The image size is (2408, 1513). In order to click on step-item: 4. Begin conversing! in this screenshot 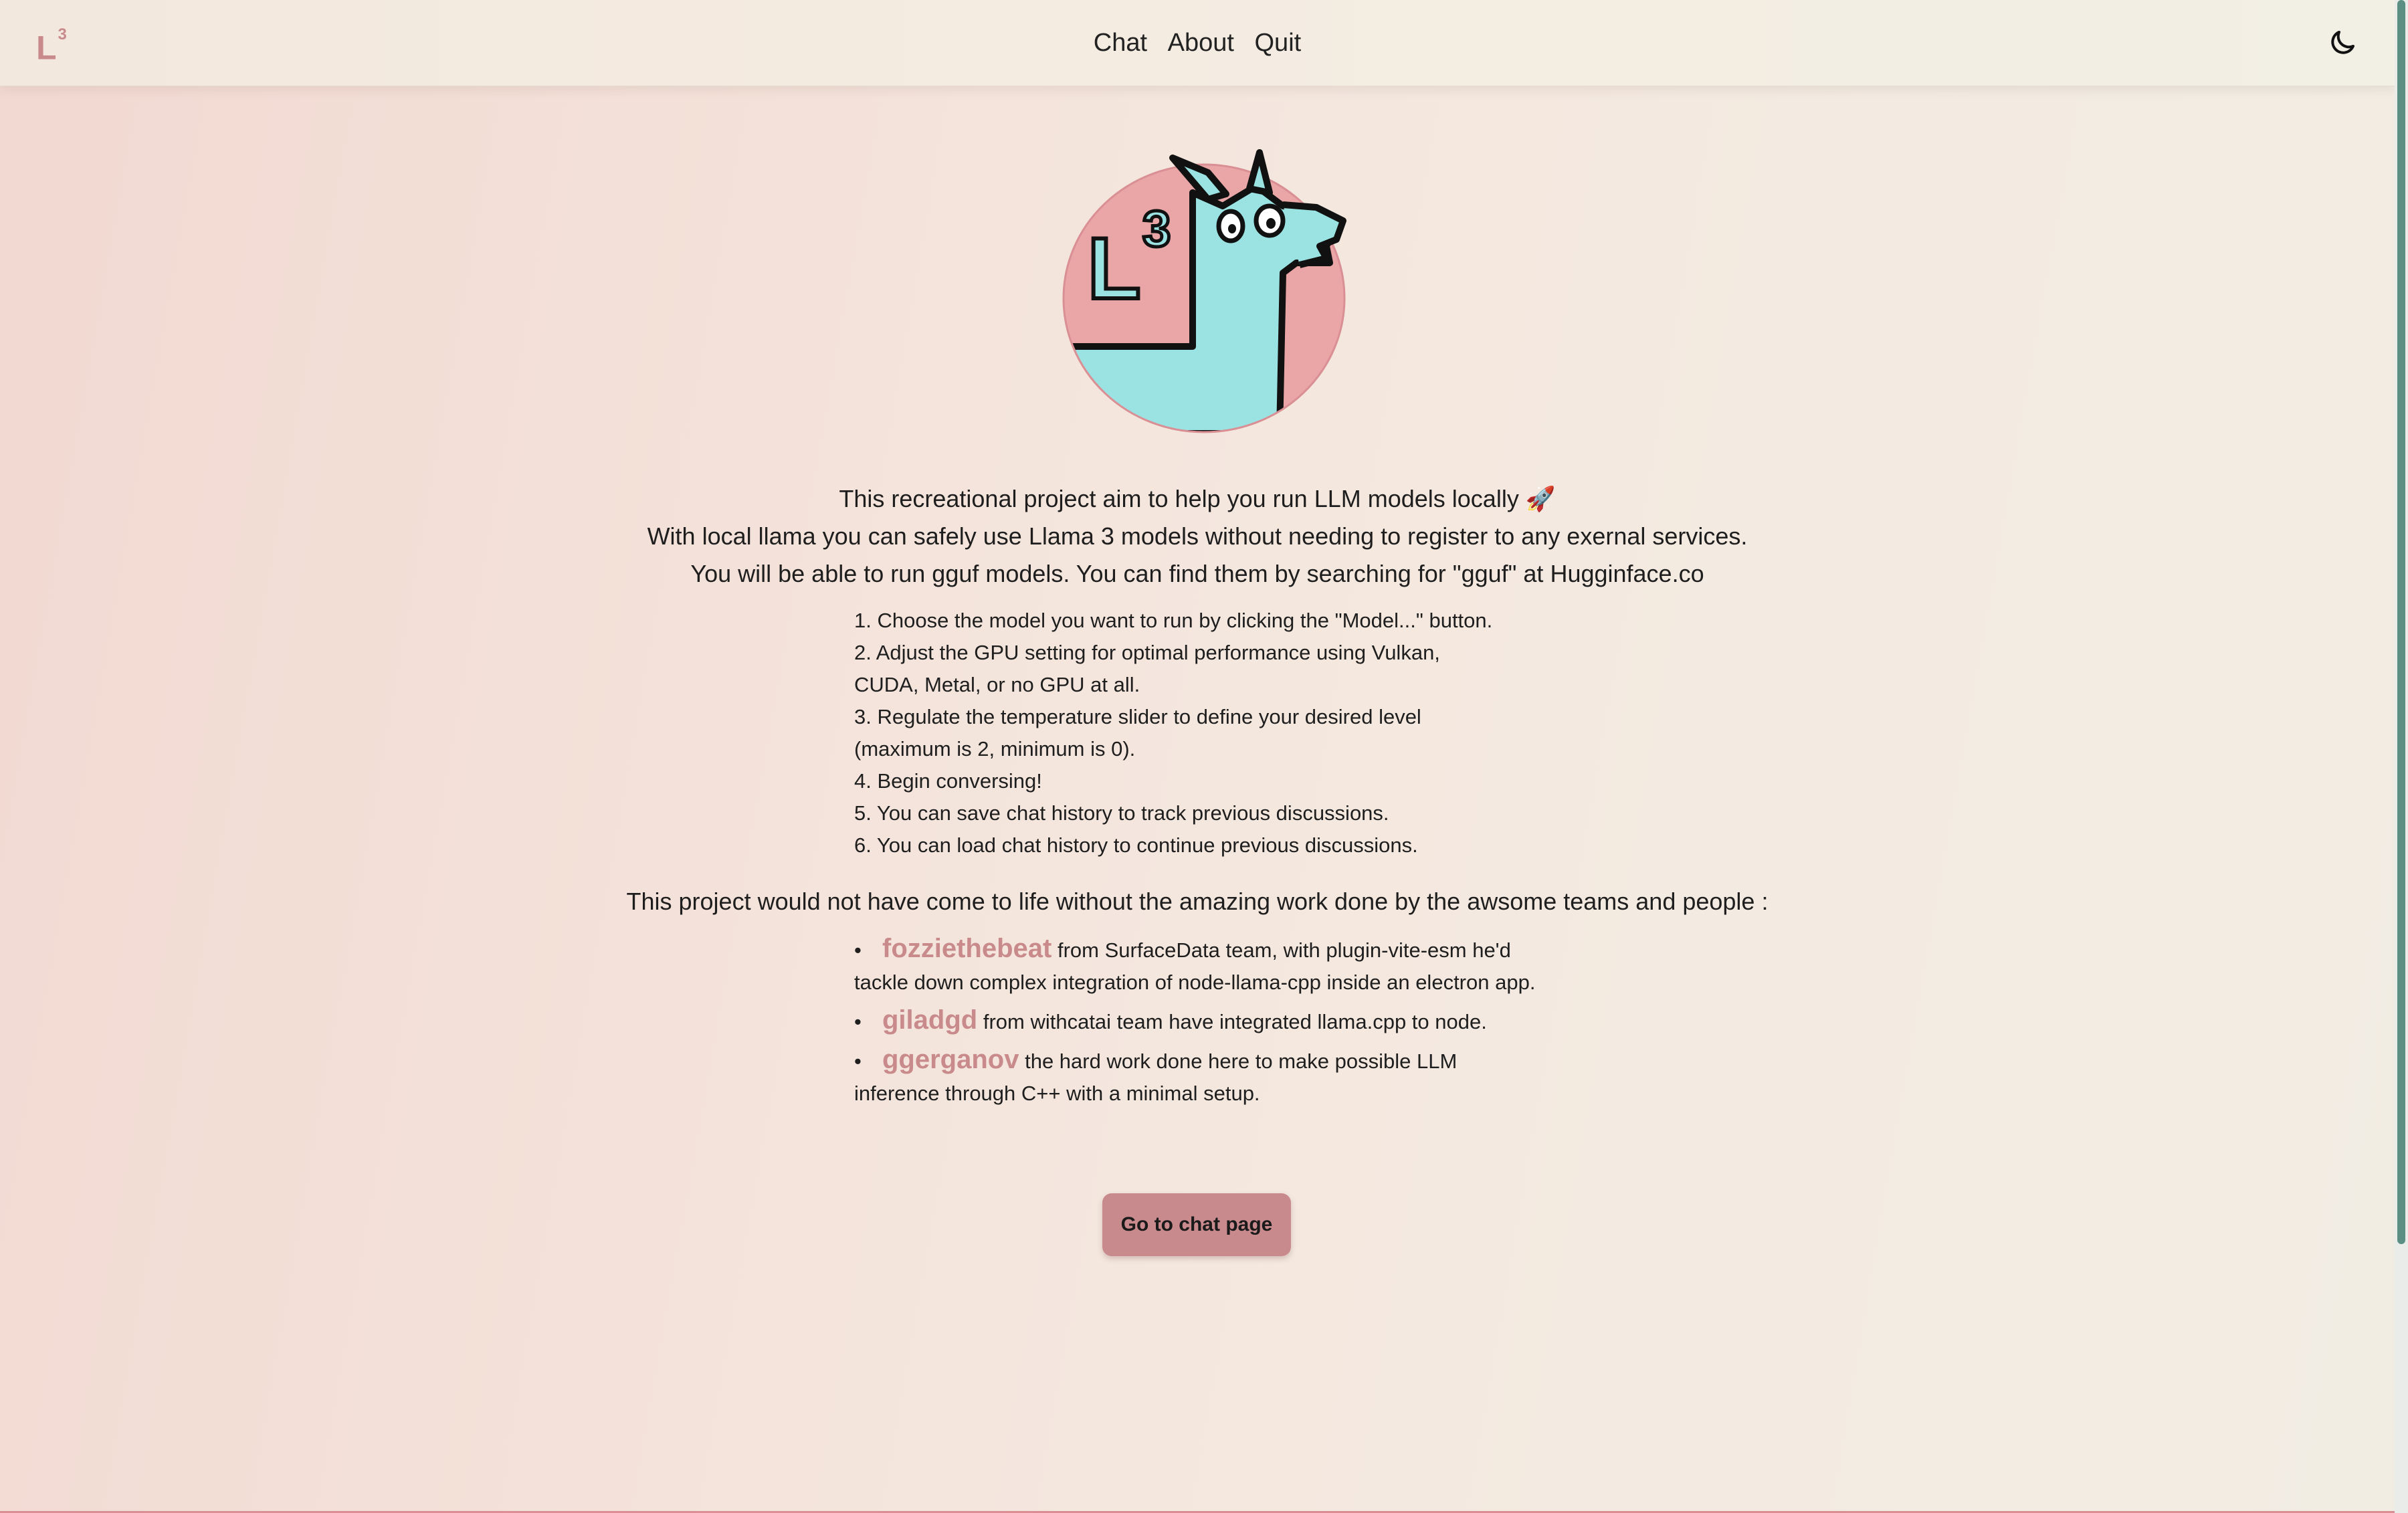, I will do `click(948, 781)`.